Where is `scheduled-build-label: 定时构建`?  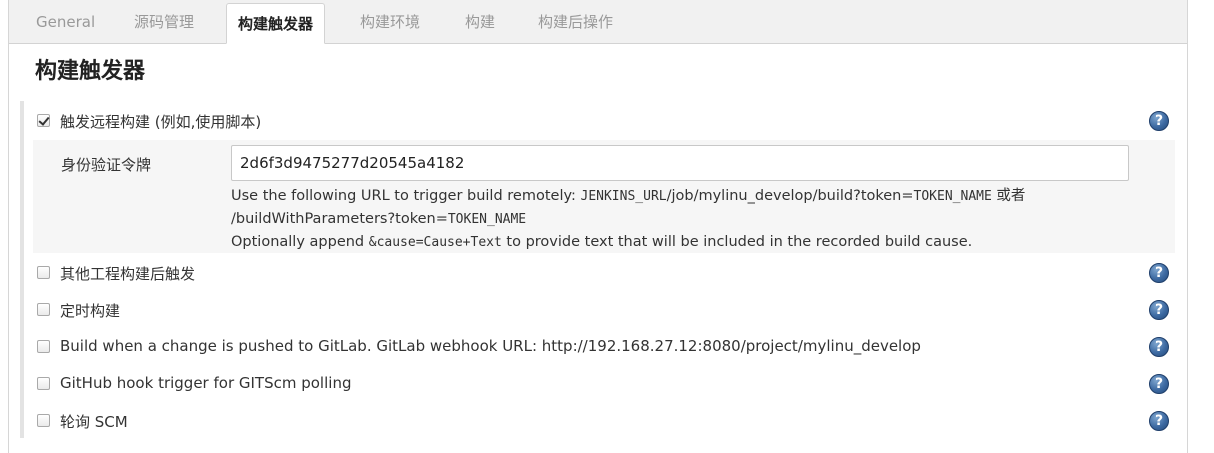
scheduled-build-label: 定时构建 is located at coordinates (90, 310).